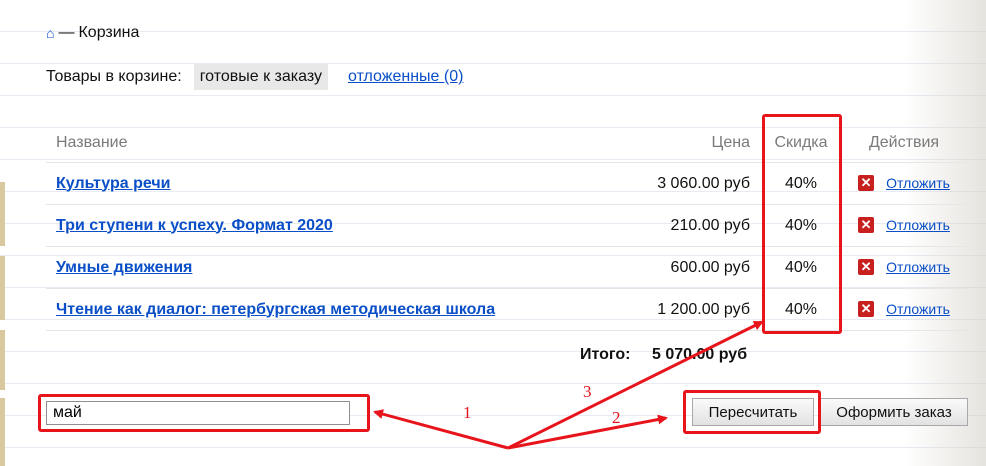 The image size is (986, 466). I want to click on annotation-box-recalculate, so click(752, 412).